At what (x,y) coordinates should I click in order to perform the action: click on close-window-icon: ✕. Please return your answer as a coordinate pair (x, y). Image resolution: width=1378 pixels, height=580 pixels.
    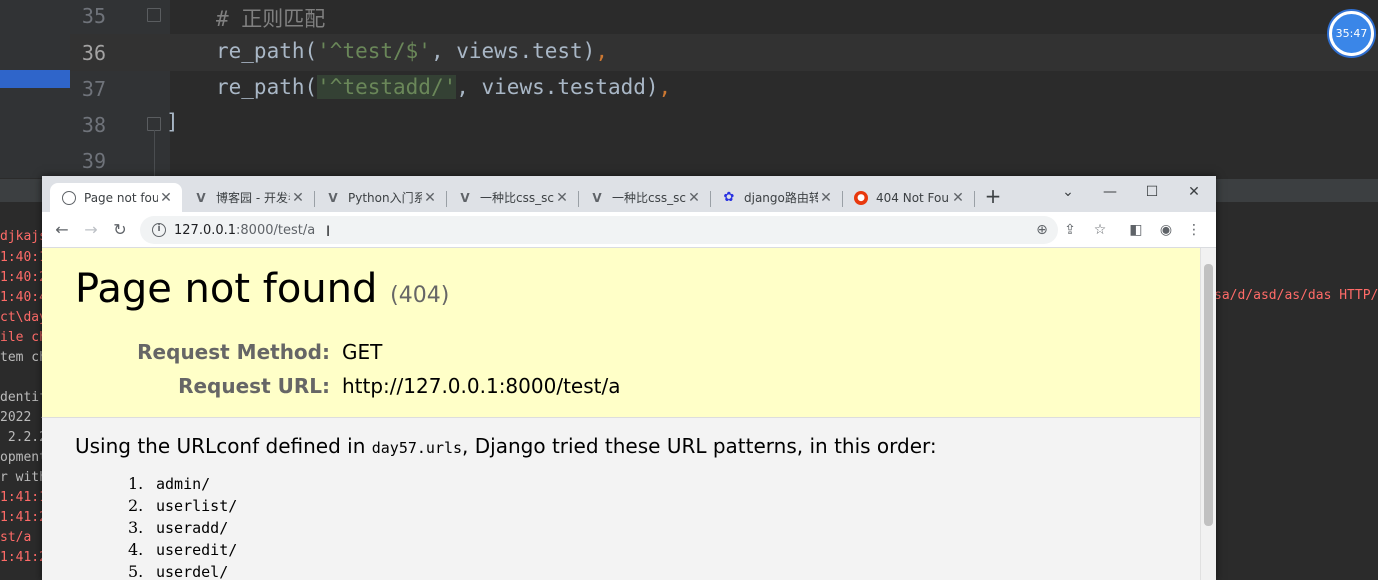
    Looking at the image, I should click on (1194, 192).